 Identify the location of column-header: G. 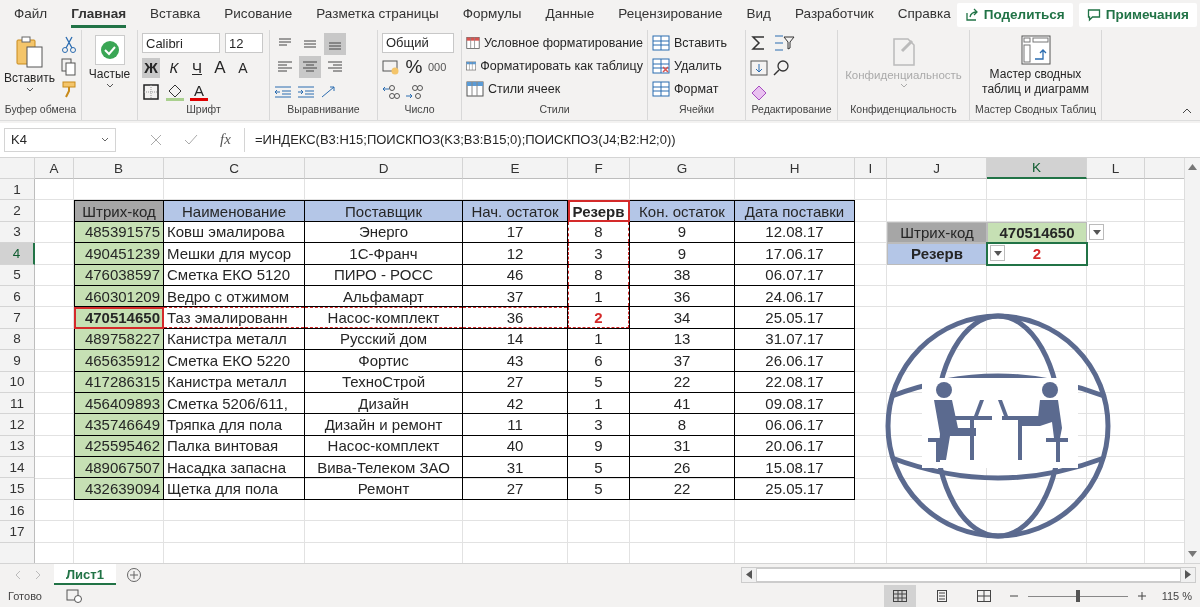
(682, 168).